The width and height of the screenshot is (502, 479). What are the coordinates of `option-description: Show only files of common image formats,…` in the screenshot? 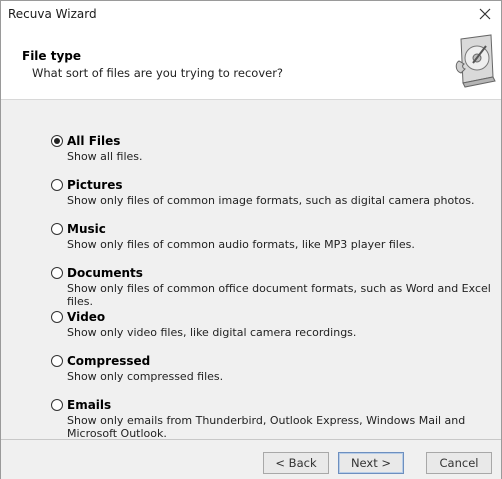 It's located at (271, 200).